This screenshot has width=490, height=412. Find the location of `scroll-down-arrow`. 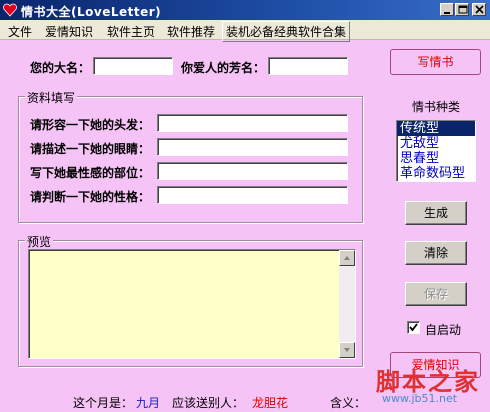

scroll-down-arrow is located at coordinates (347, 350).